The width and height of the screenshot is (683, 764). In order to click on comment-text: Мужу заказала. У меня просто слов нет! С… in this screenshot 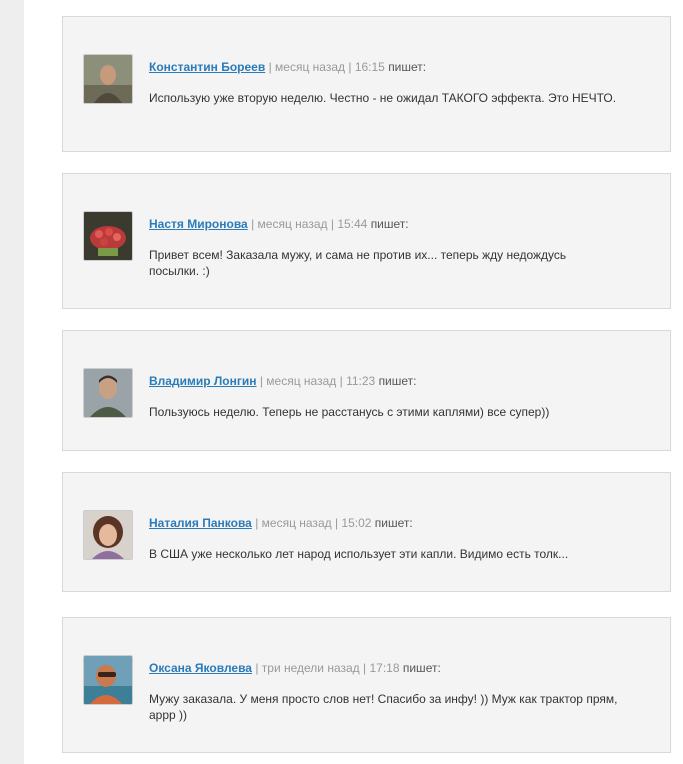, I will do `click(383, 707)`.